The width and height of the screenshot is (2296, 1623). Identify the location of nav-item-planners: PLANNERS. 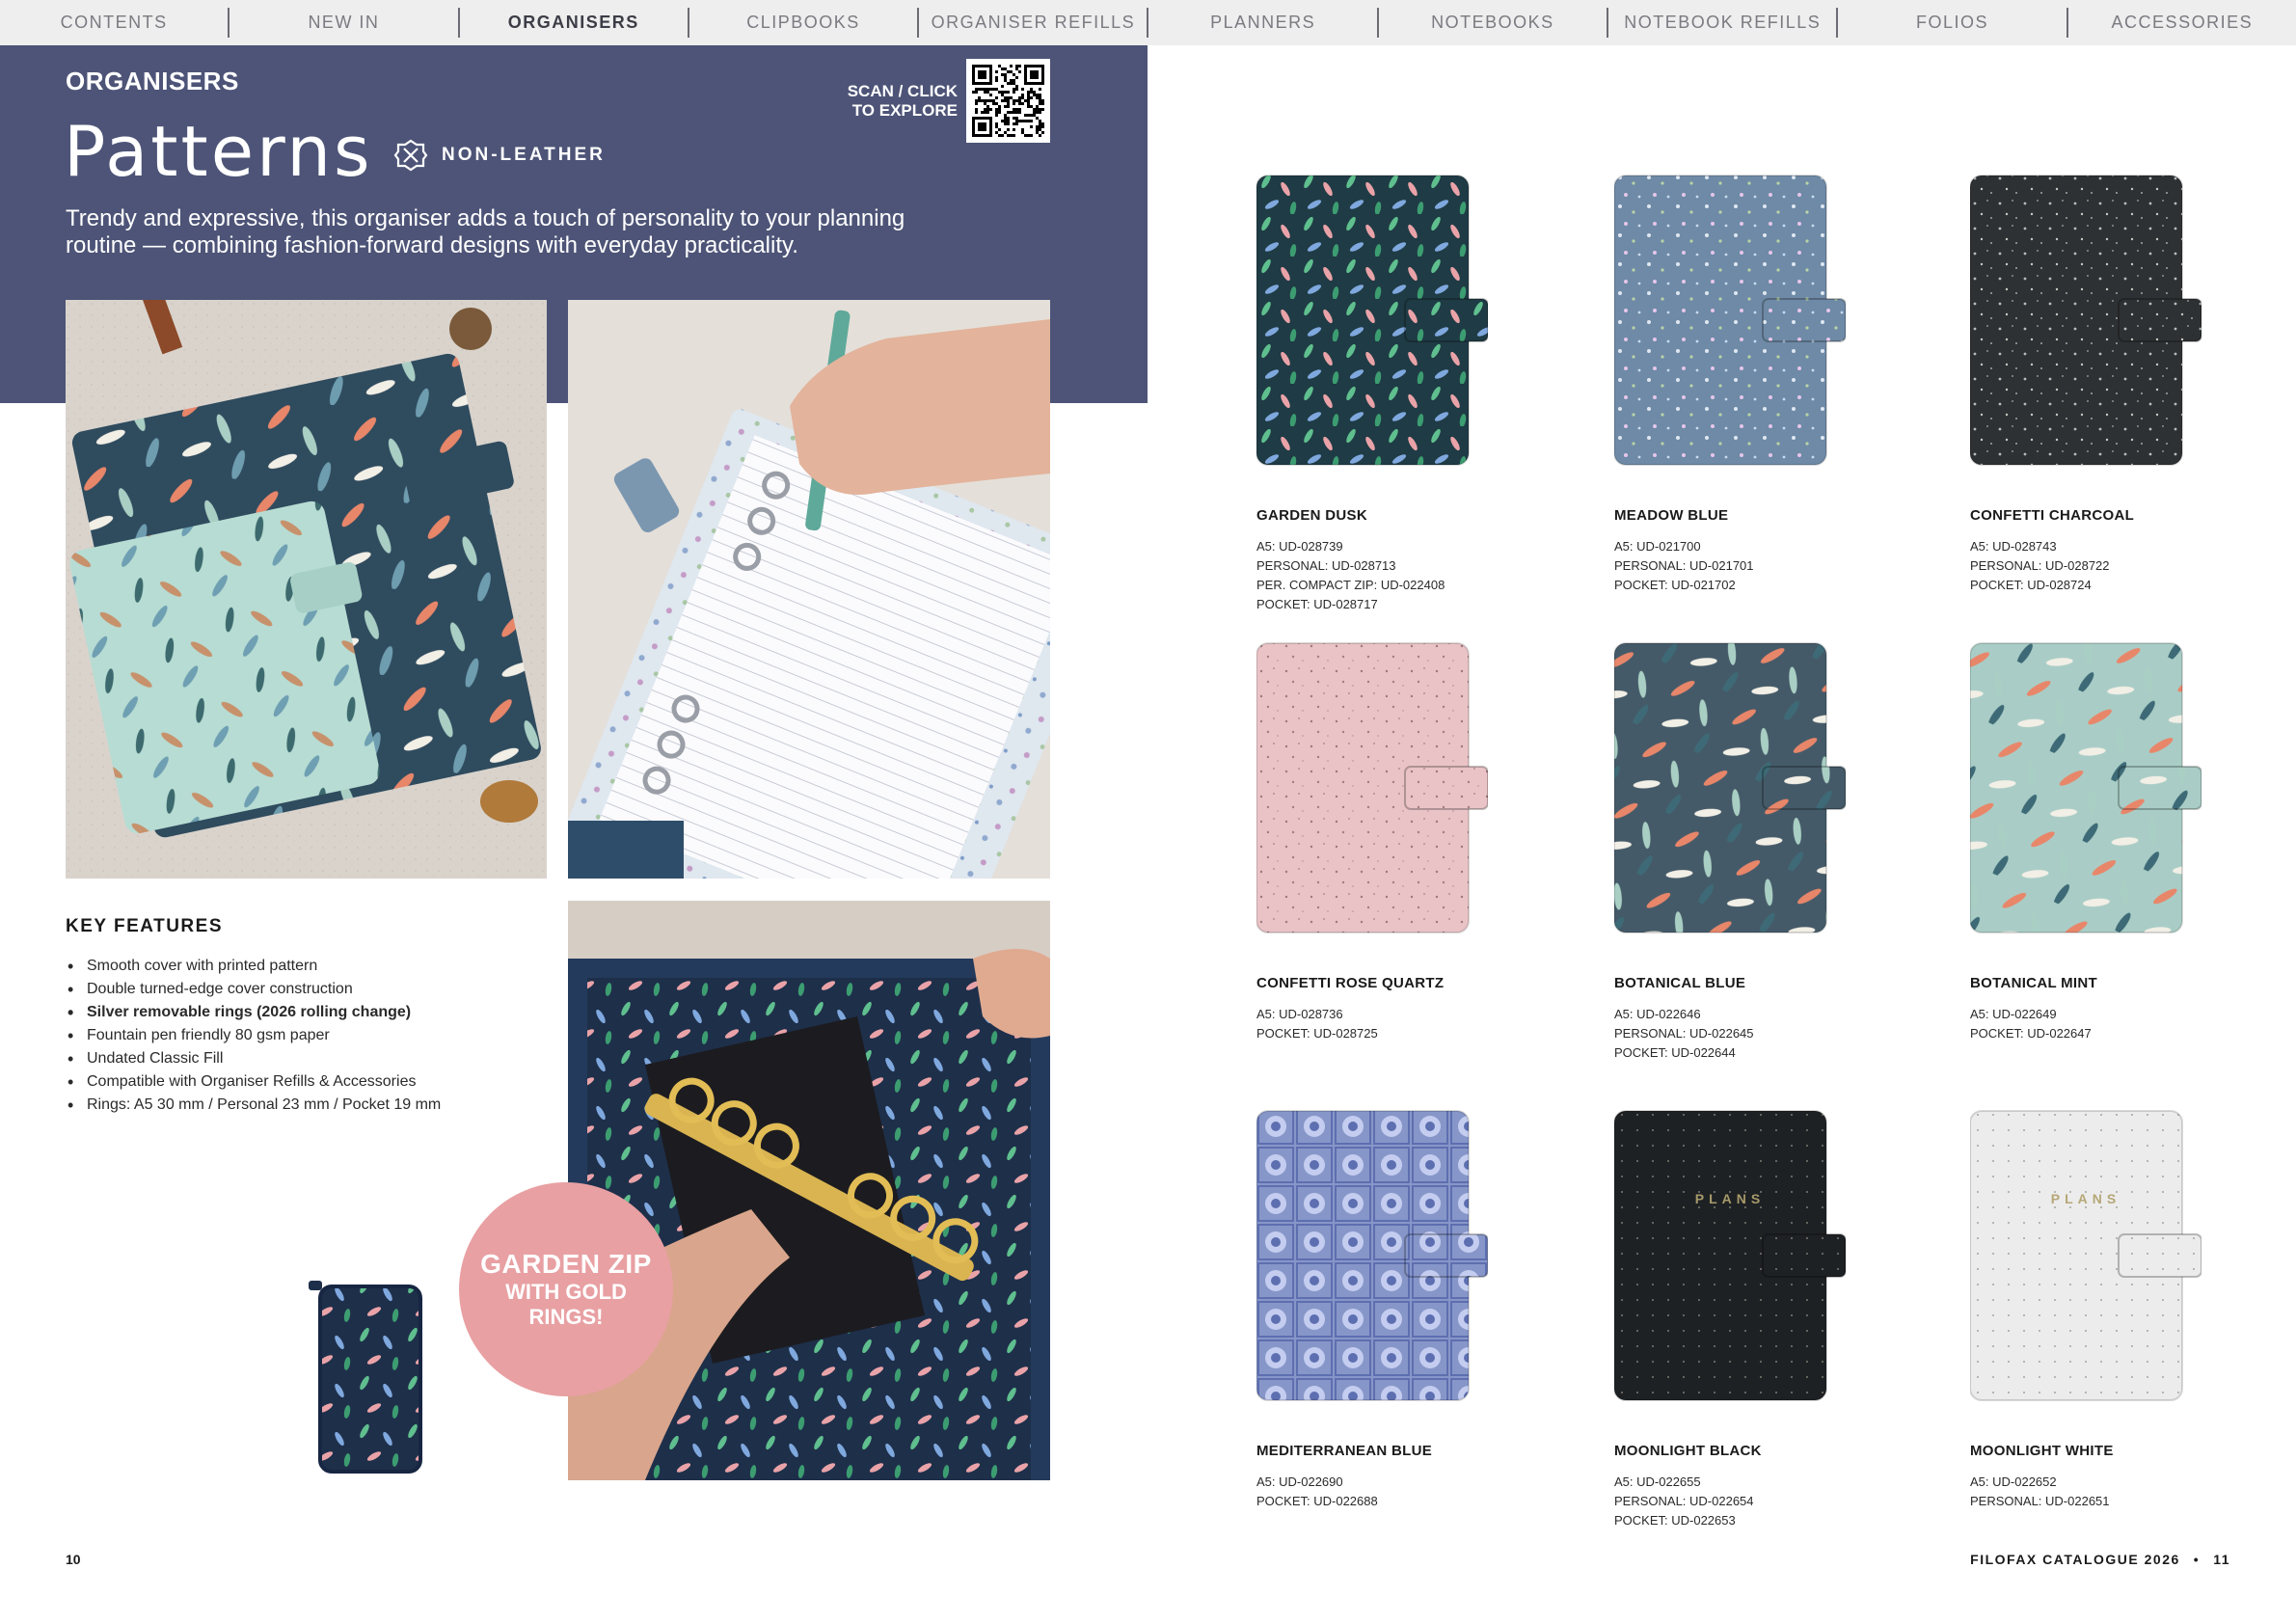
(1263, 23).